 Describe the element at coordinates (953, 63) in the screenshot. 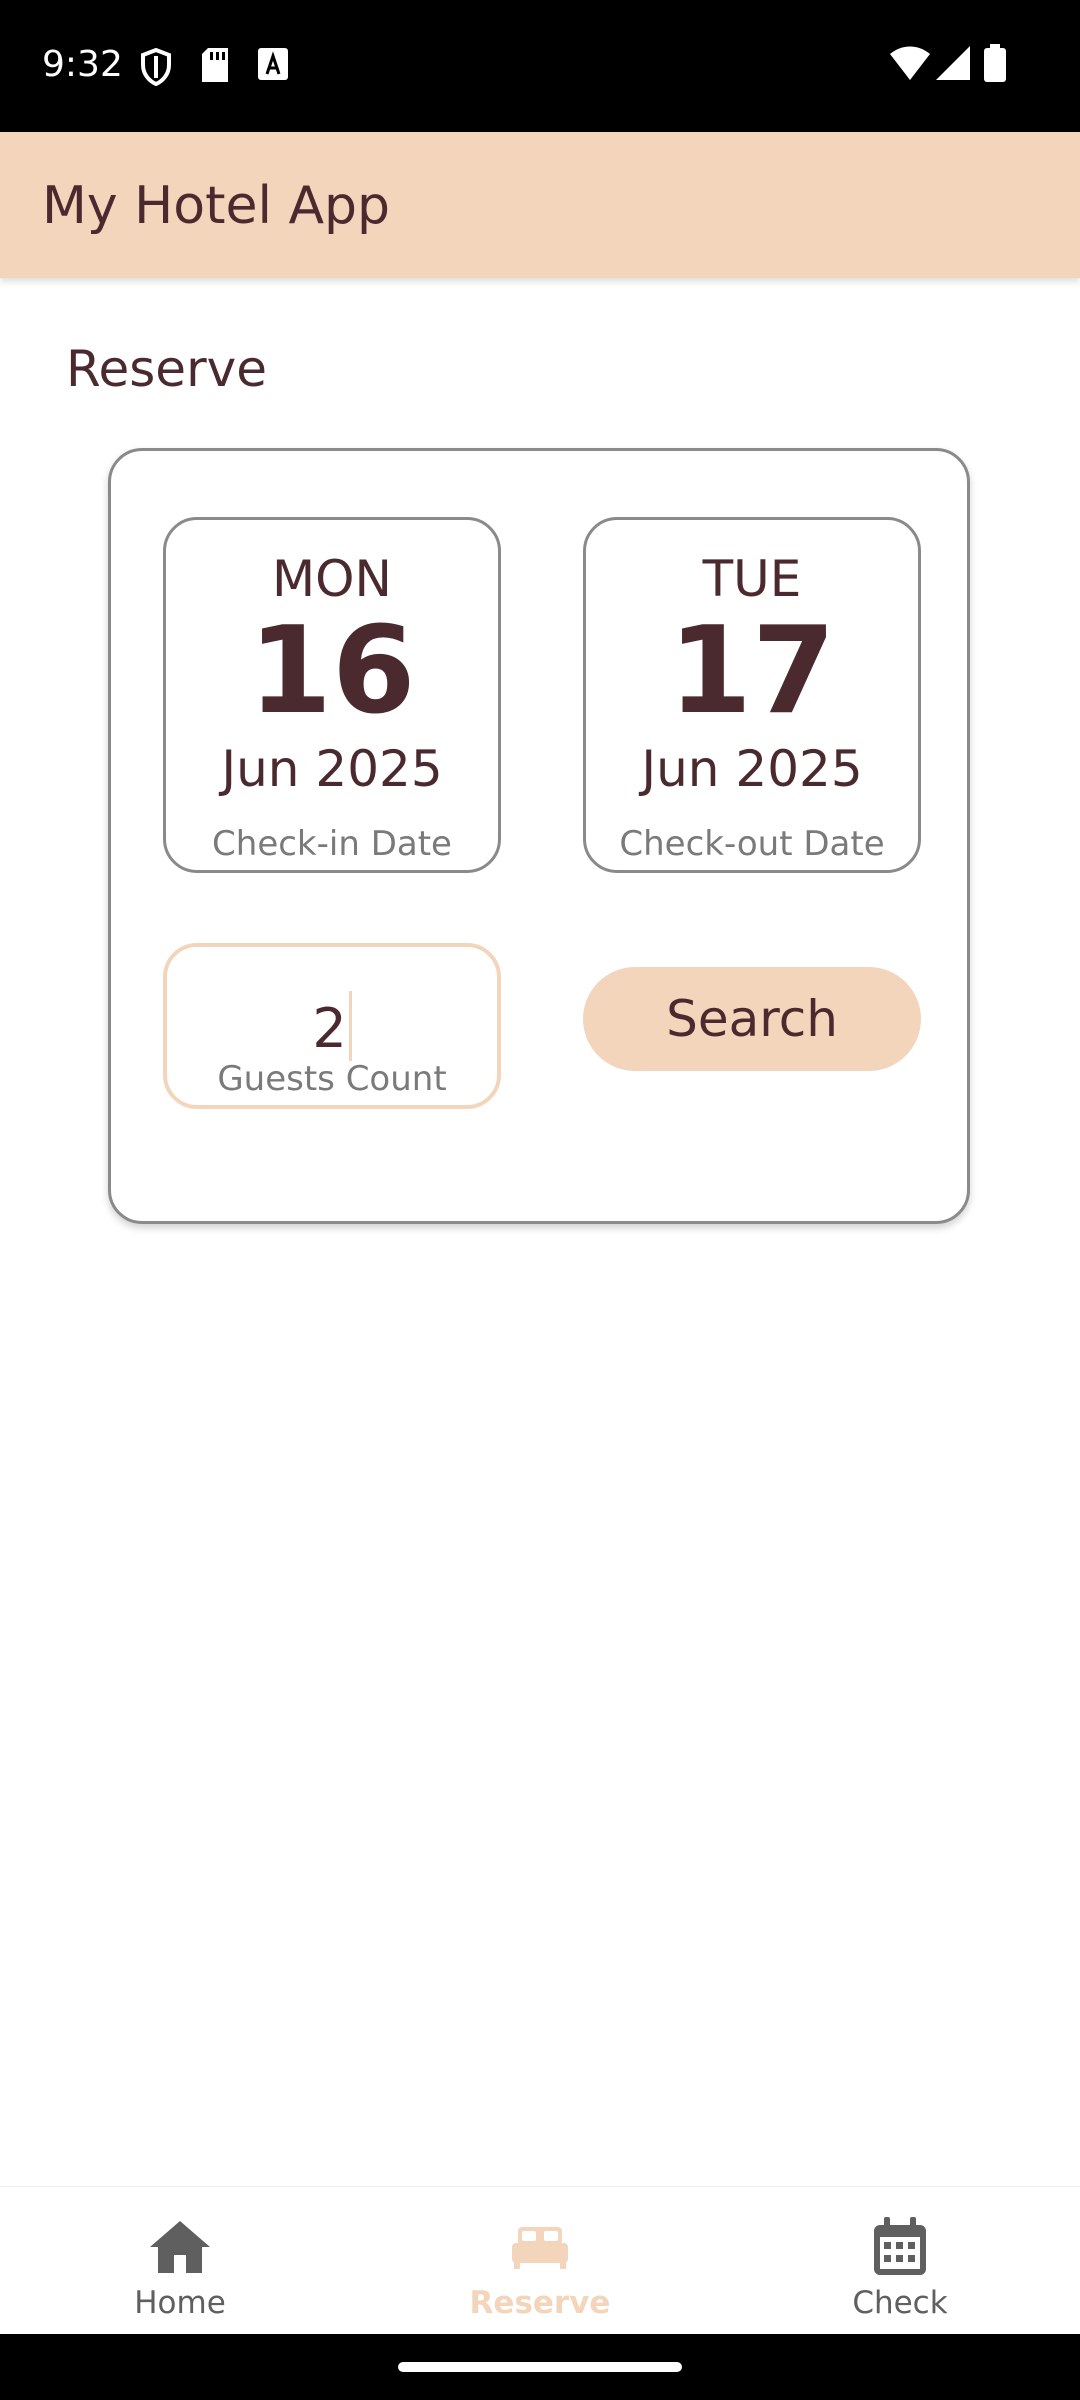

I see `cell-signal-icon` at that location.